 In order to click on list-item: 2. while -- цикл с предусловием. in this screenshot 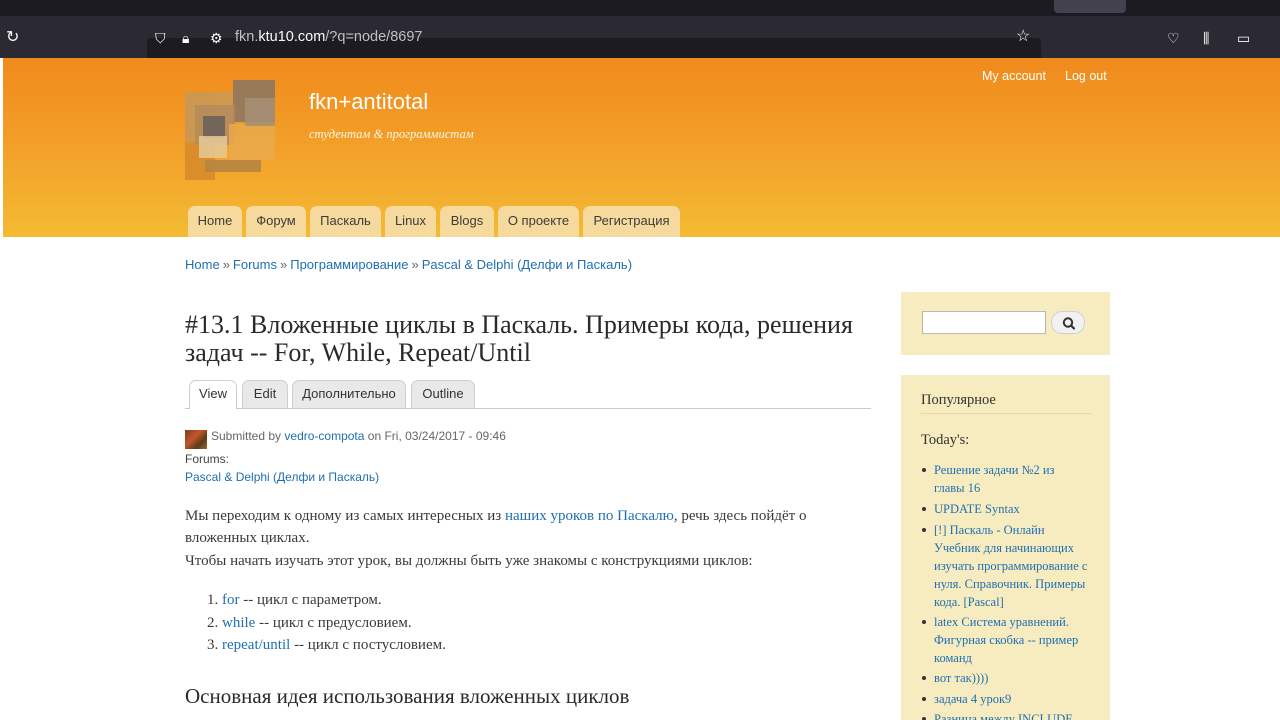, I will do `click(309, 622)`.